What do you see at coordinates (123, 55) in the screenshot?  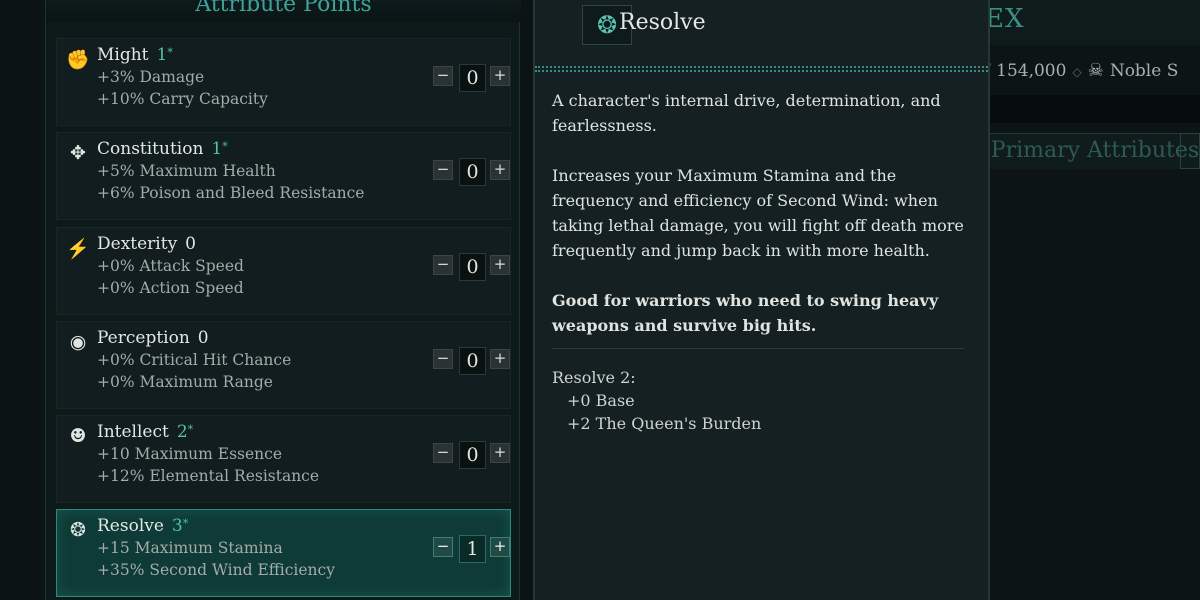 I see `attribute-name: Might` at bounding box center [123, 55].